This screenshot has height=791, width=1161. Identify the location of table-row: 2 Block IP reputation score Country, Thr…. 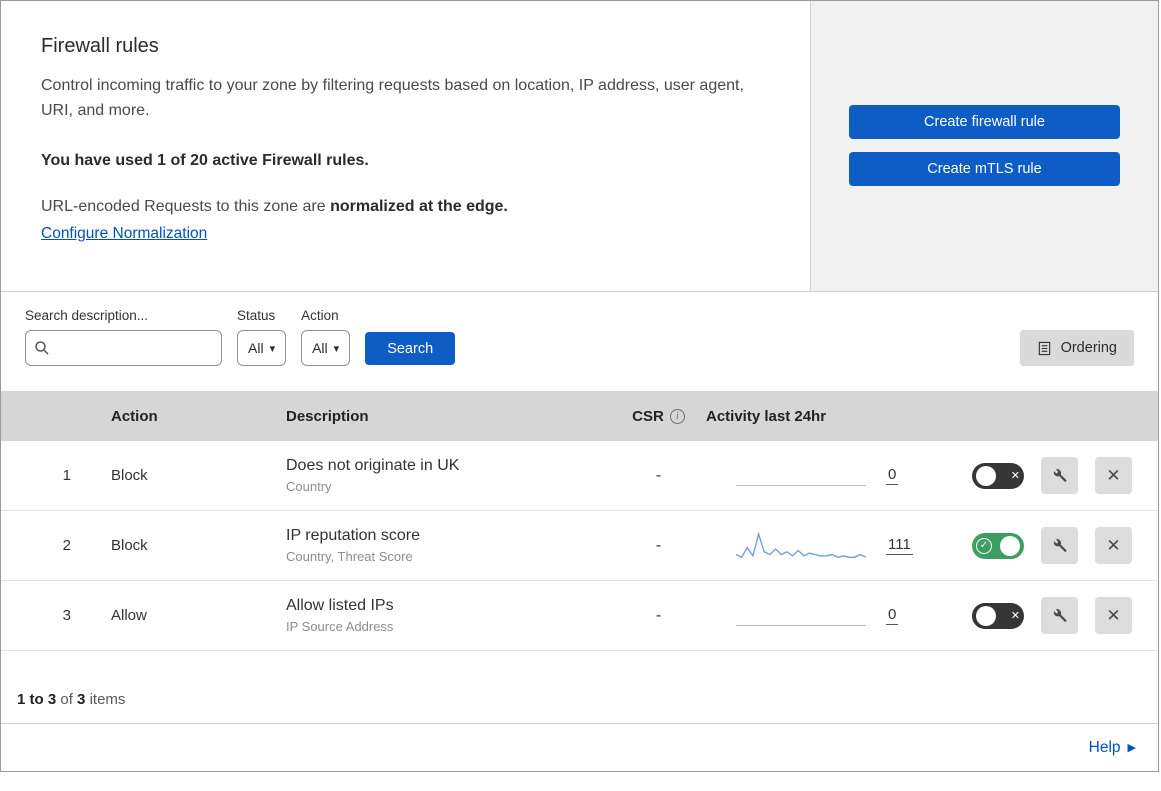
(579, 546).